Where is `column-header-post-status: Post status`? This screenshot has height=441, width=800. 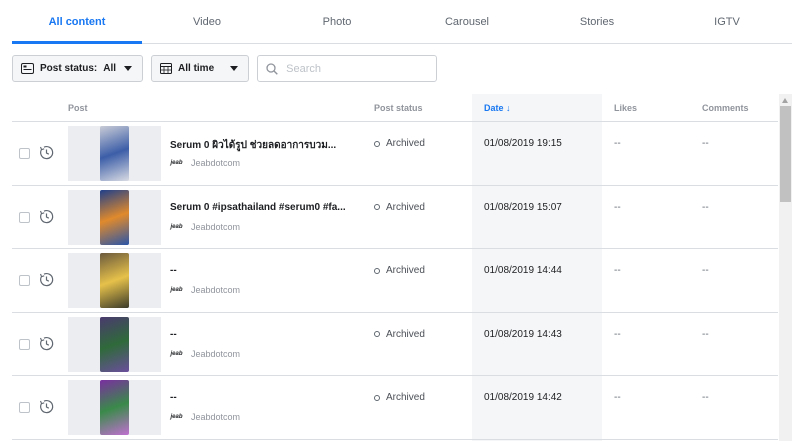 column-header-post-status: Post status is located at coordinates (398, 108).